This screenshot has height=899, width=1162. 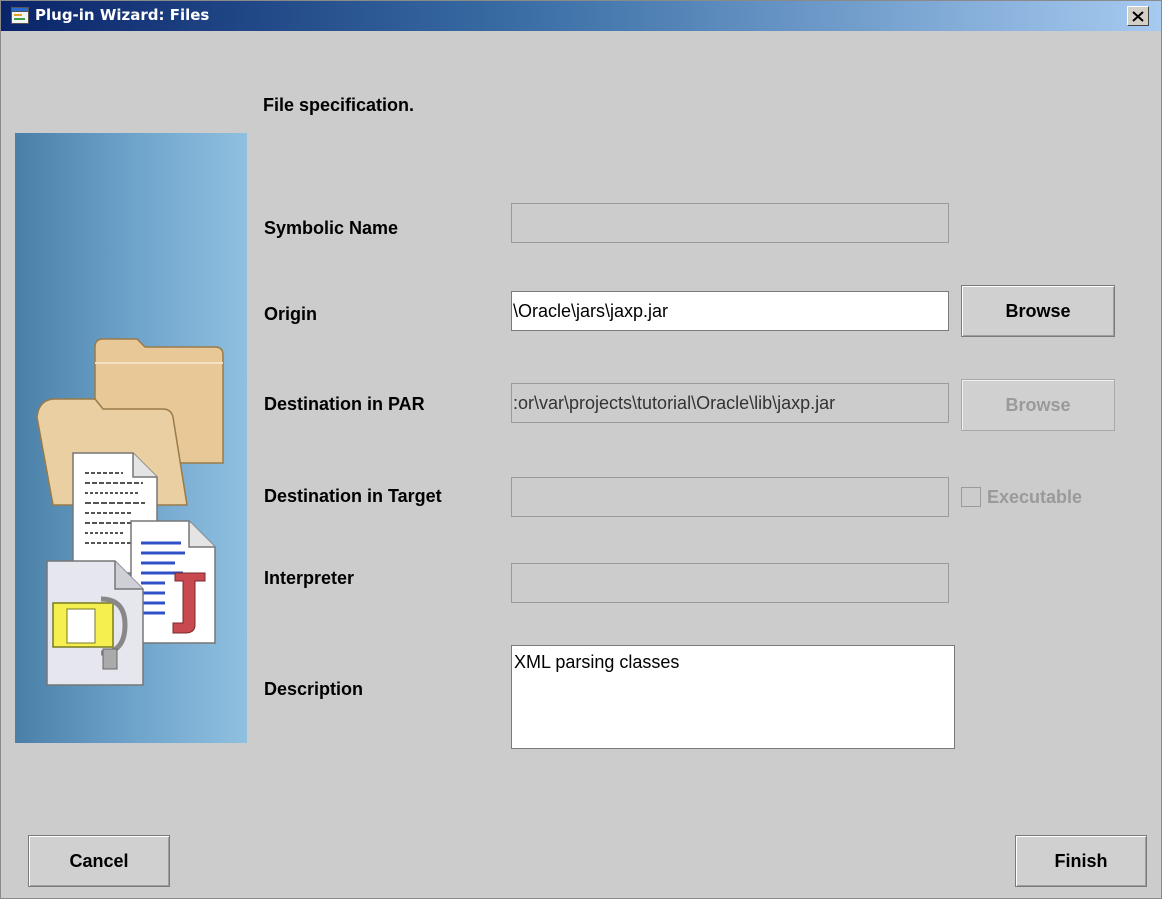 I want to click on close-icon, so click(x=1138, y=16).